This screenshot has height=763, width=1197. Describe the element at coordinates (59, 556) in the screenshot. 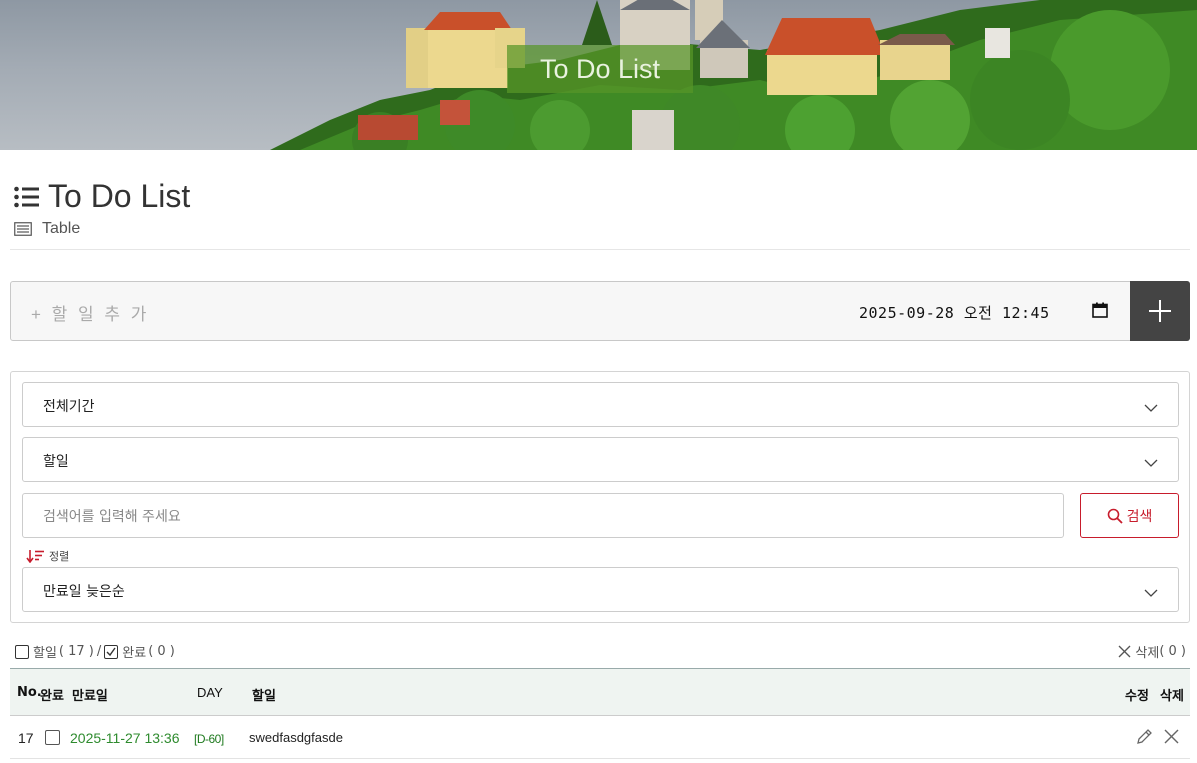

I see `sort-label: 정렬` at that location.